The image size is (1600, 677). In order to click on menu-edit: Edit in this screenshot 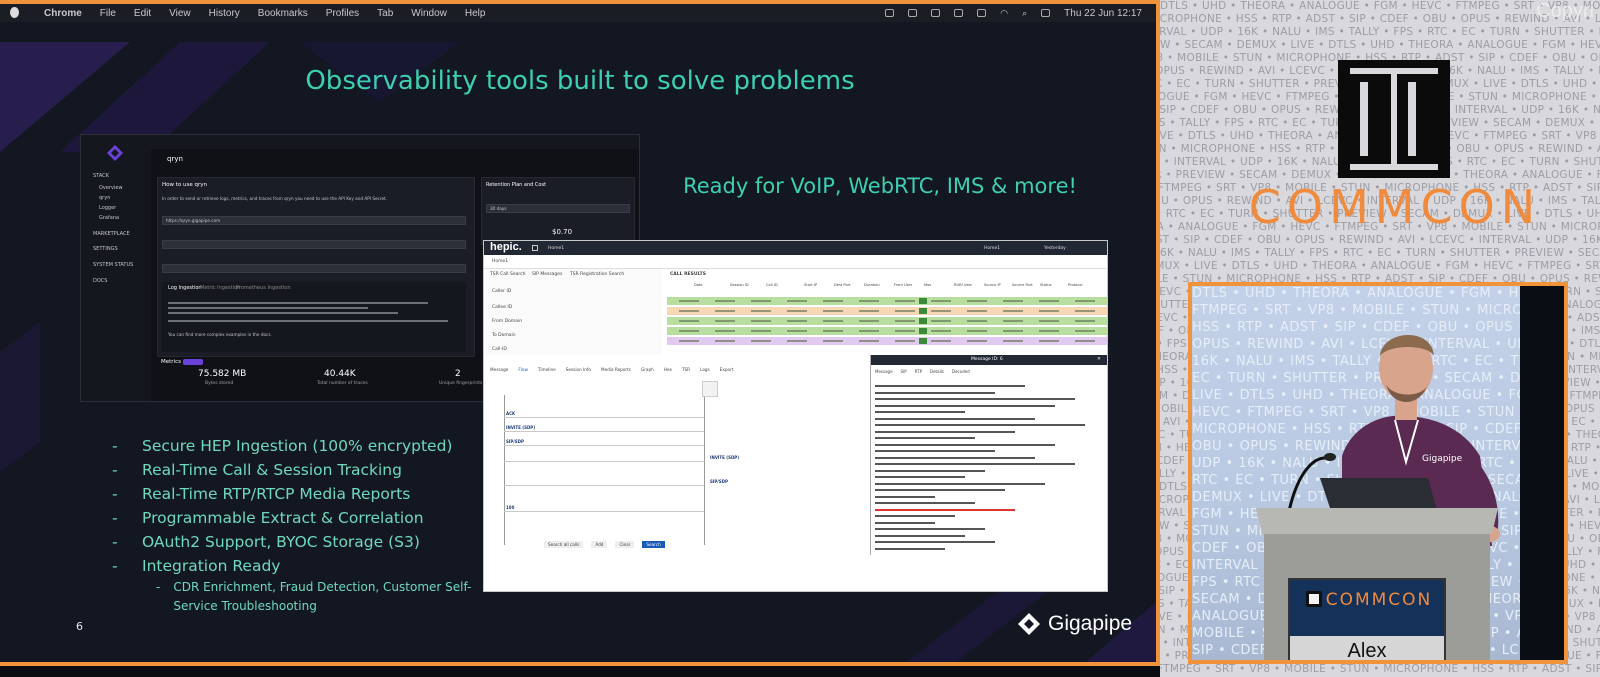, I will do `click(142, 13)`.